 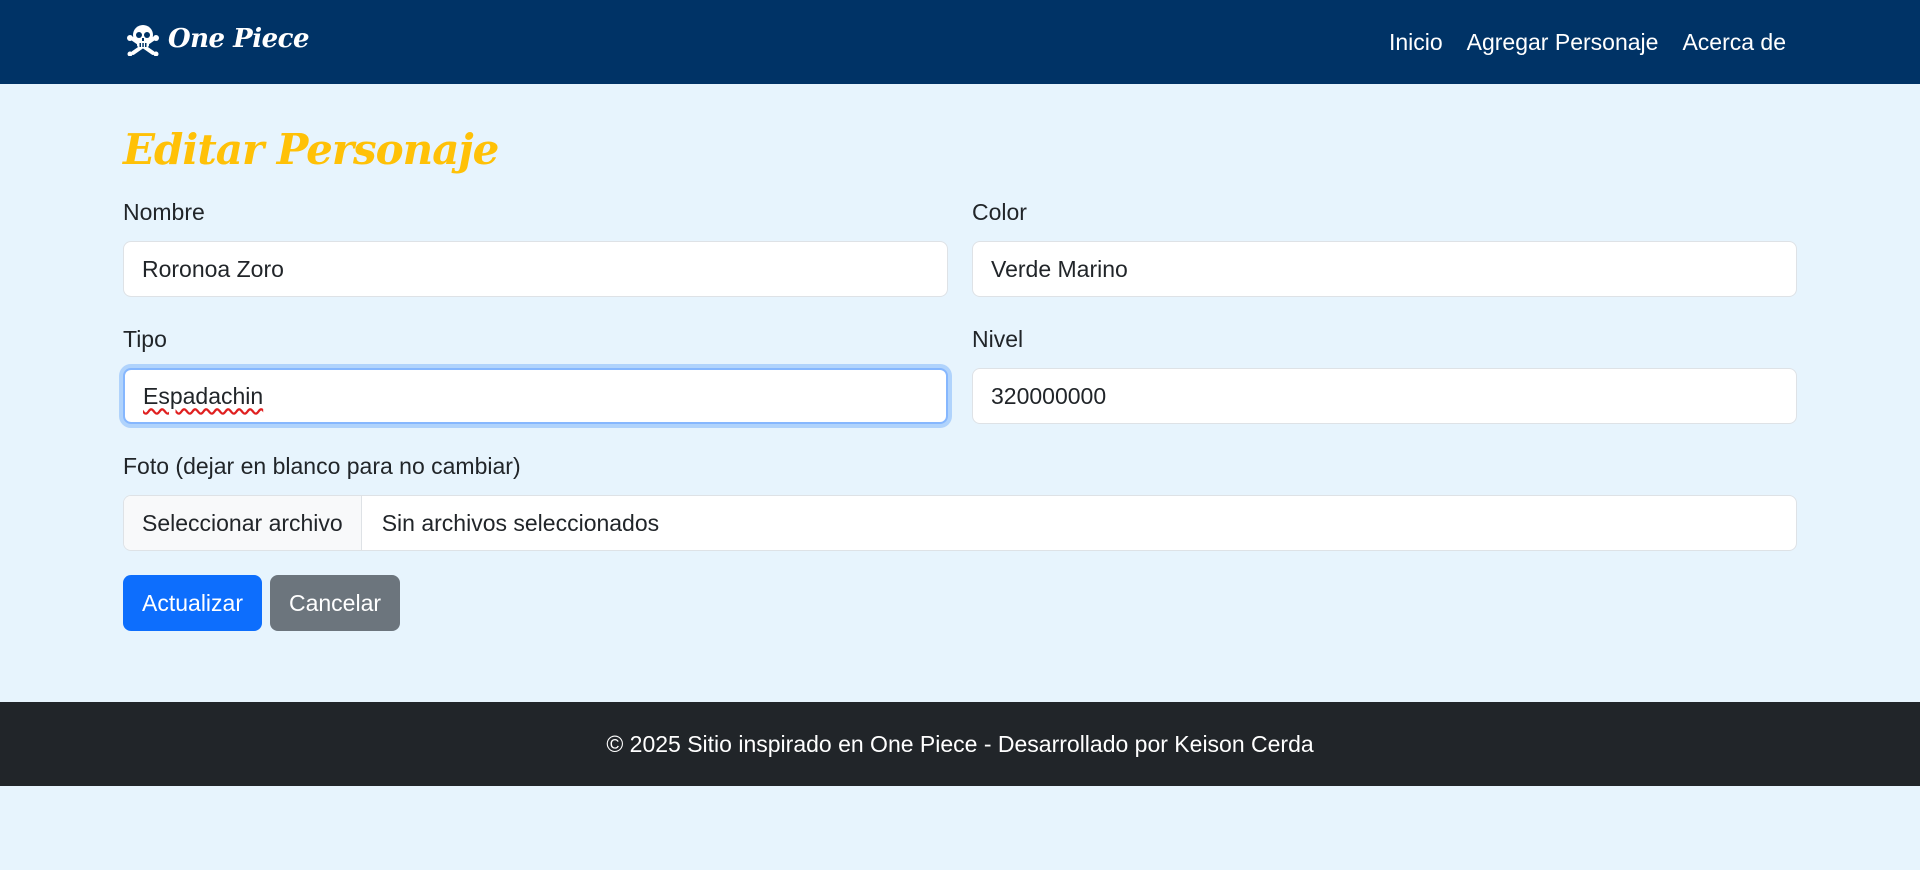 I want to click on nivel-input: 320000000, so click(x=1384, y=396).